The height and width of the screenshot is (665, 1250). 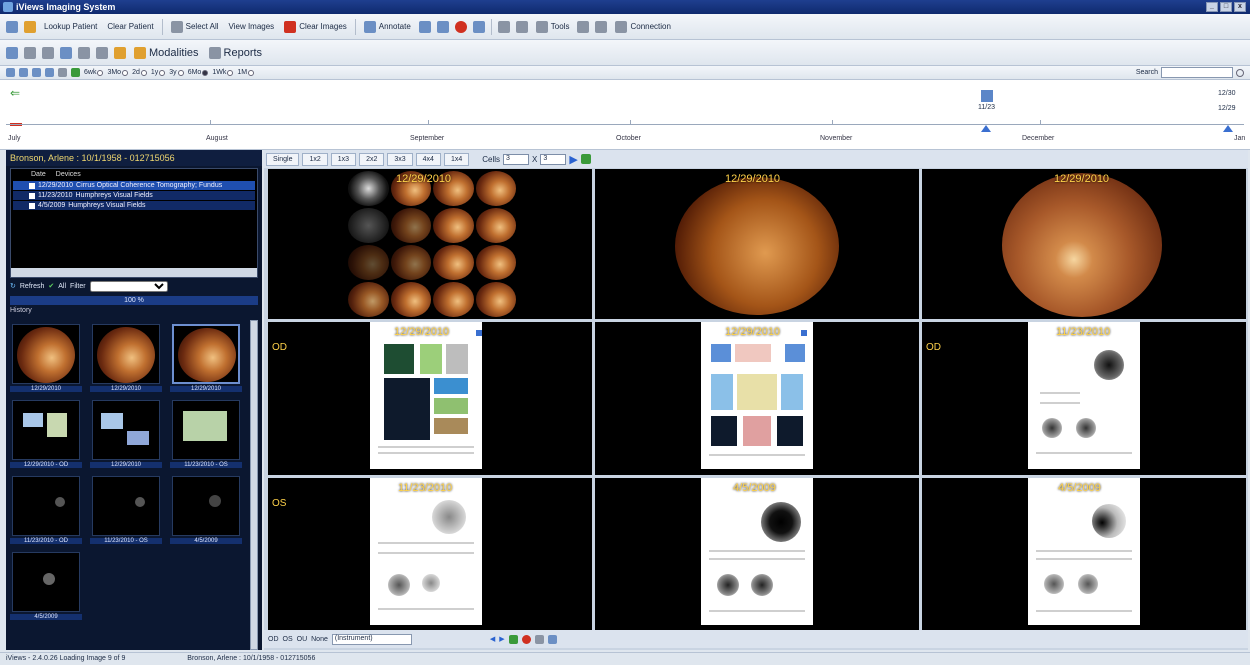 I want to click on pen-icon, so click(x=12, y=52).